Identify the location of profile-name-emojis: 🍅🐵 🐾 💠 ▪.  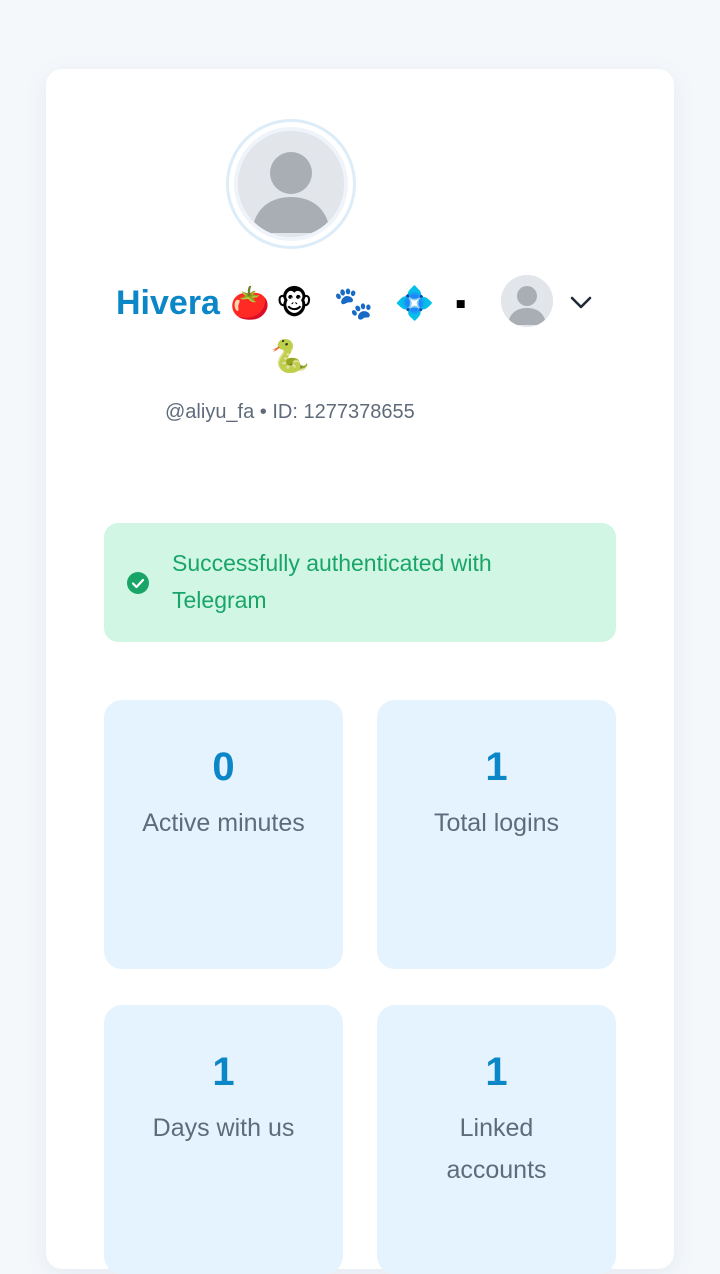
(351, 303).